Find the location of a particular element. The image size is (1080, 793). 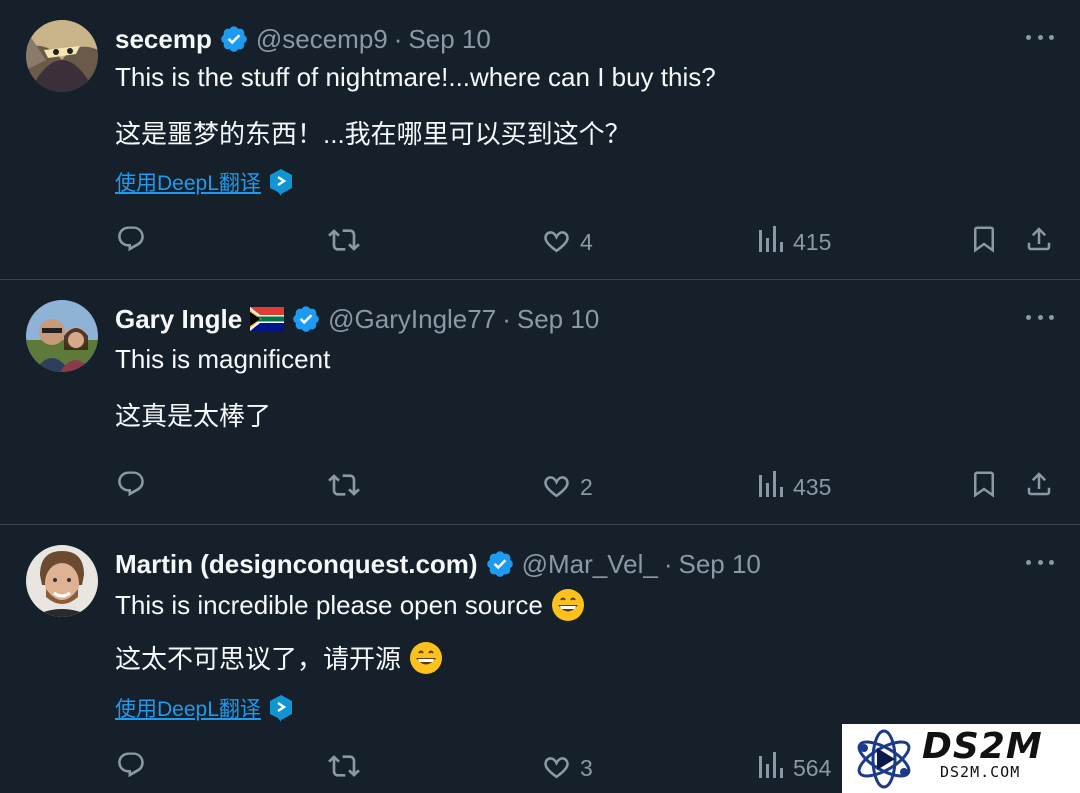

display-name: Gary Ingle is located at coordinates (178, 319).